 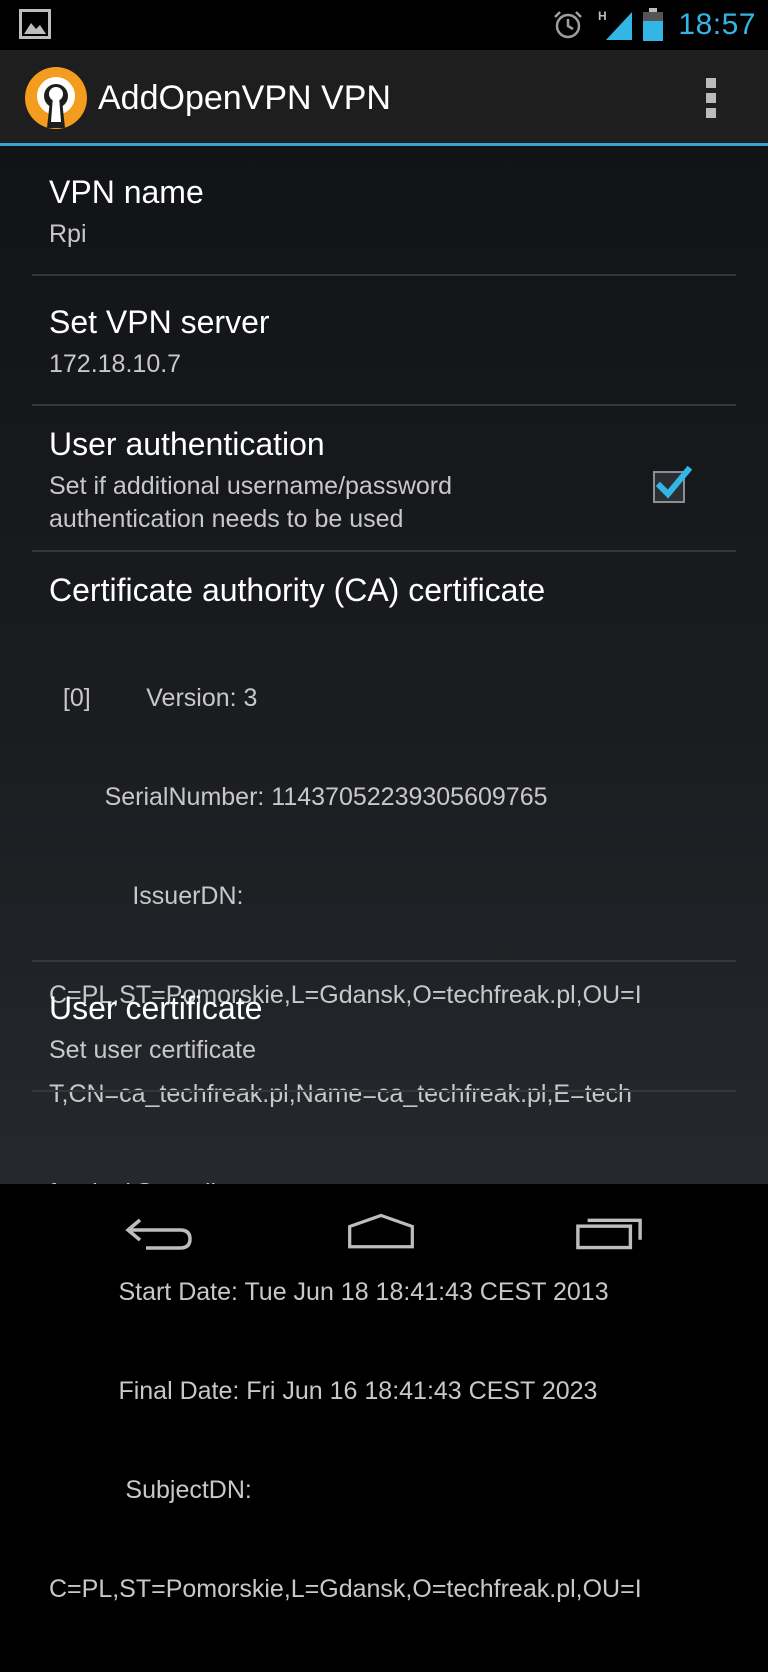 What do you see at coordinates (384, 341) in the screenshot?
I see `pref-vpn-server: Set VPN server 172.18.10.7` at bounding box center [384, 341].